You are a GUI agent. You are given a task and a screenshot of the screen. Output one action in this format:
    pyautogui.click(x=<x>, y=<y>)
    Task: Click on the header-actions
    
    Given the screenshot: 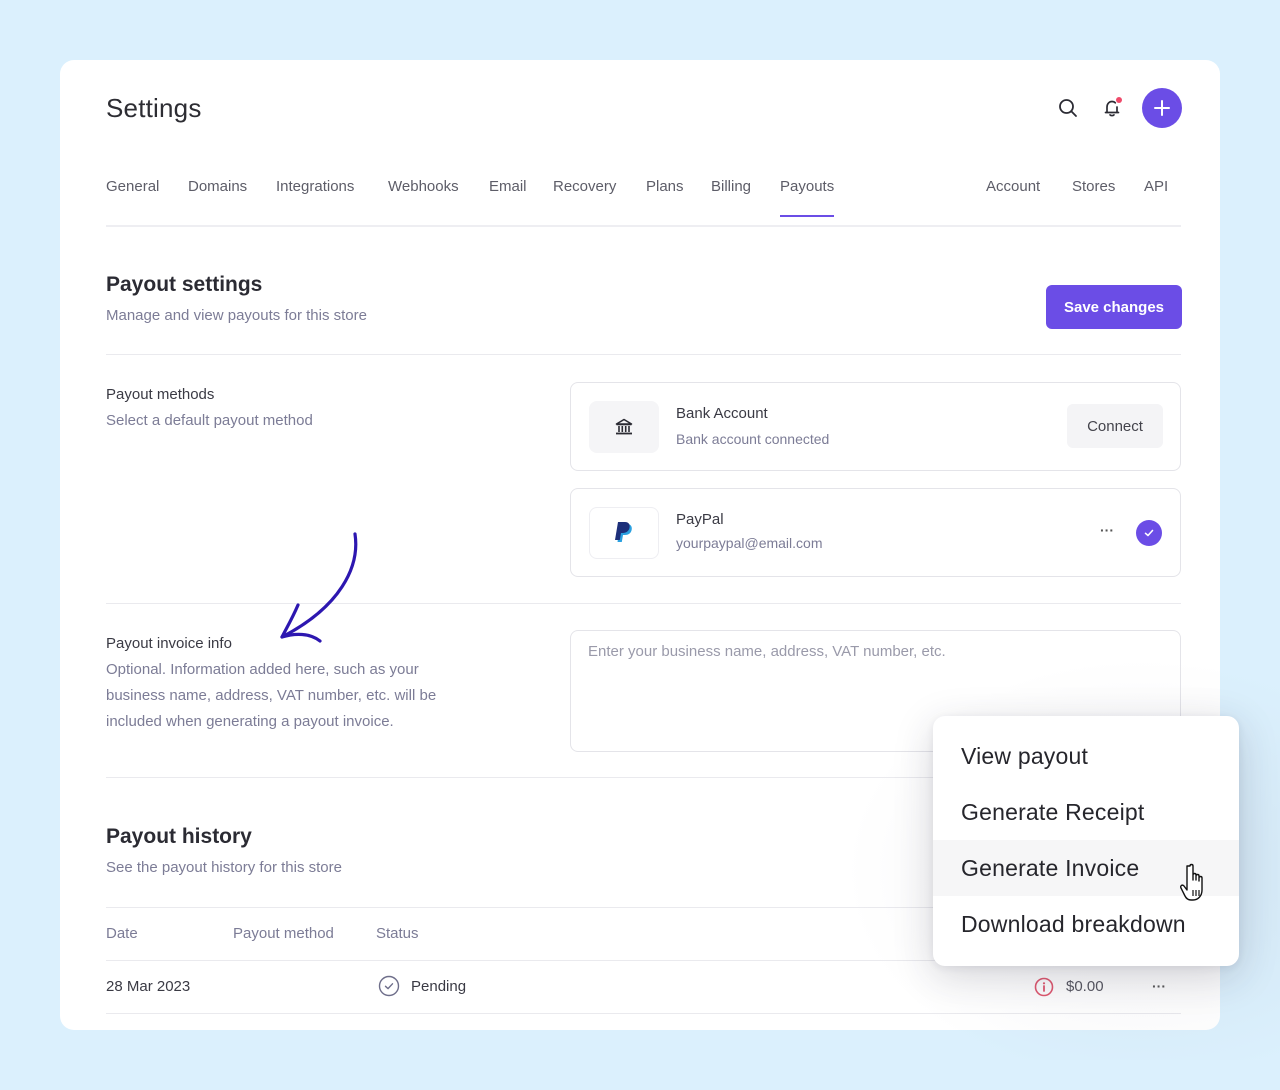 What is the action you would take?
    pyautogui.click(x=1115, y=108)
    